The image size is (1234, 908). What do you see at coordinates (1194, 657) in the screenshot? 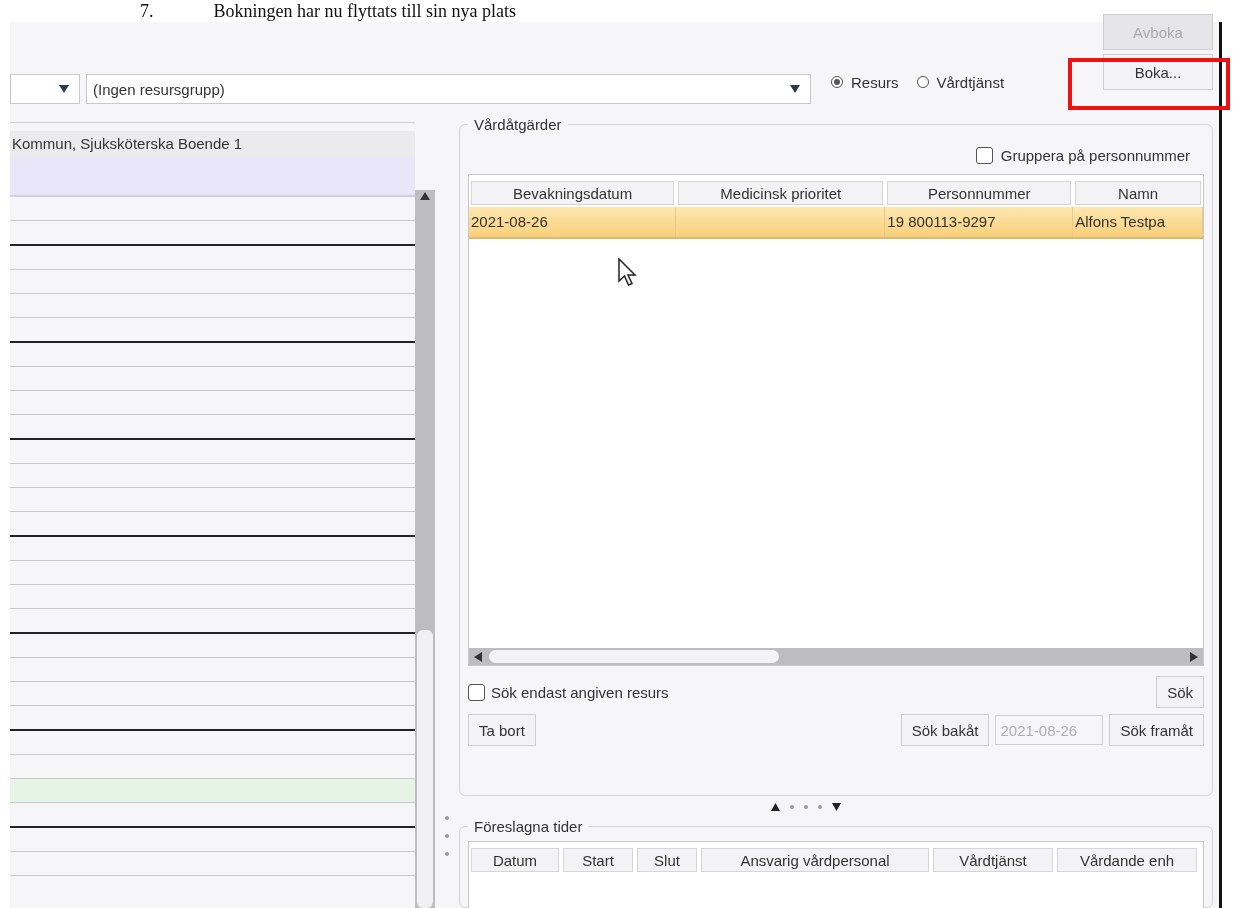
I see `right-arrow-icon` at bounding box center [1194, 657].